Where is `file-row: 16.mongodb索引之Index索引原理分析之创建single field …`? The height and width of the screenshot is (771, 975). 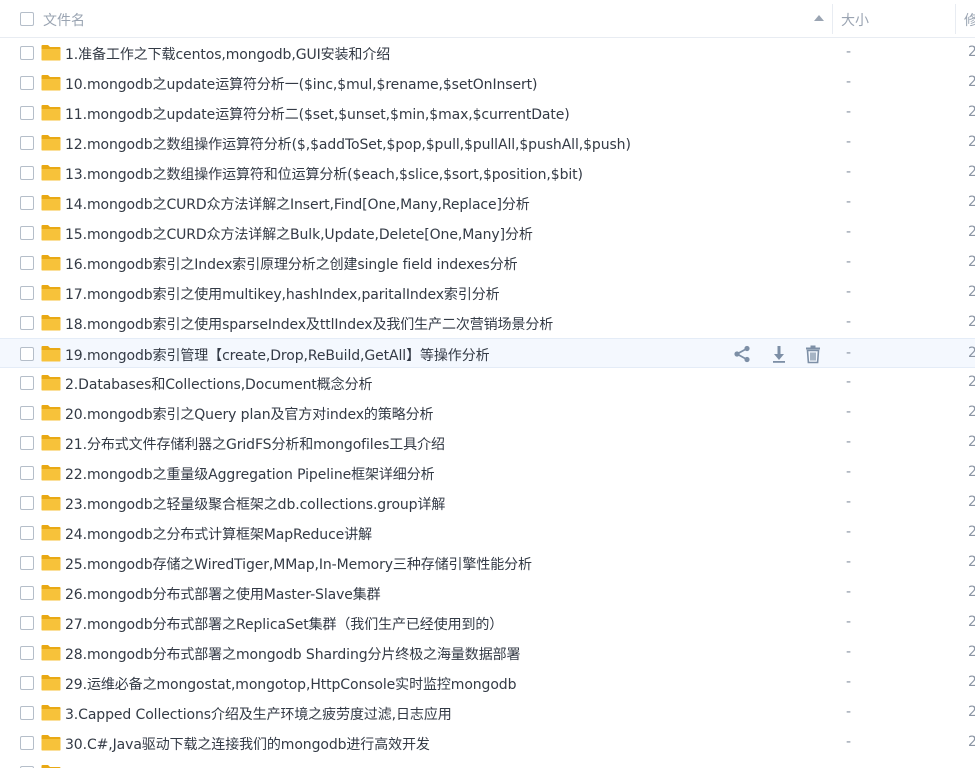
file-row: 16.mongodb索引之Index索引原理分析之创建single field … is located at coordinates (487, 263).